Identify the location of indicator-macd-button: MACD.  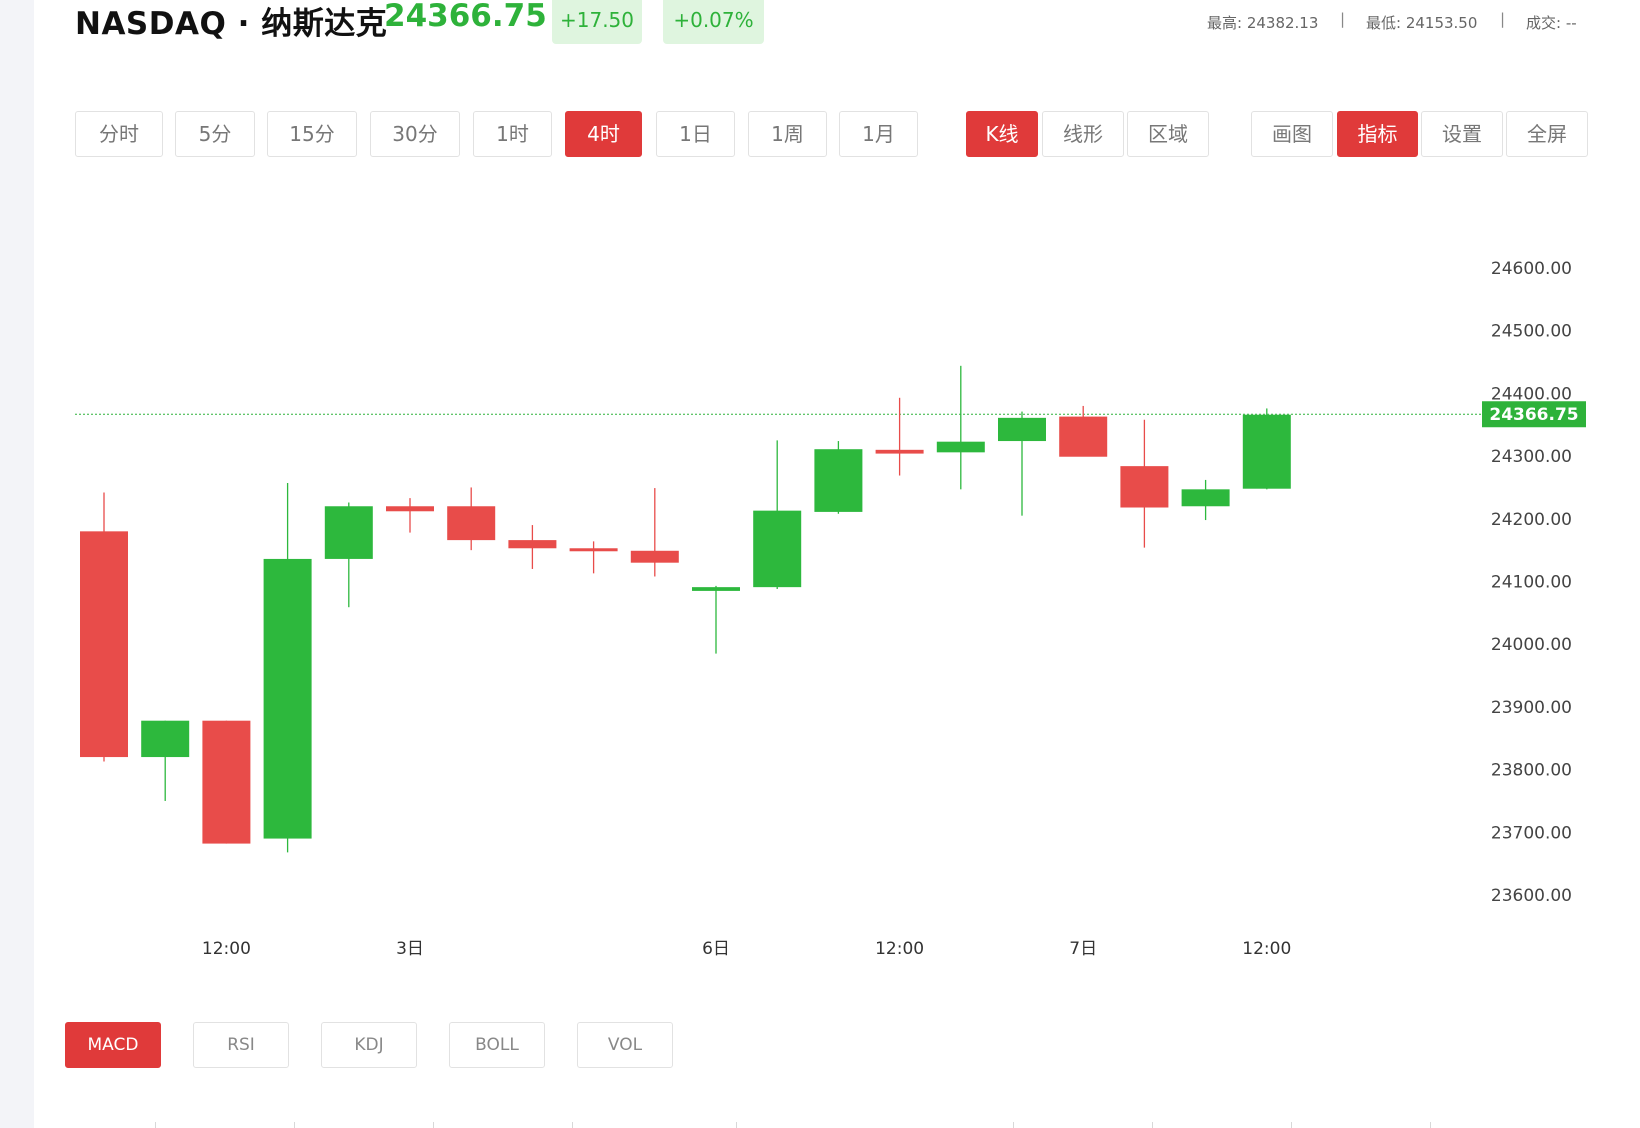
(113, 1045).